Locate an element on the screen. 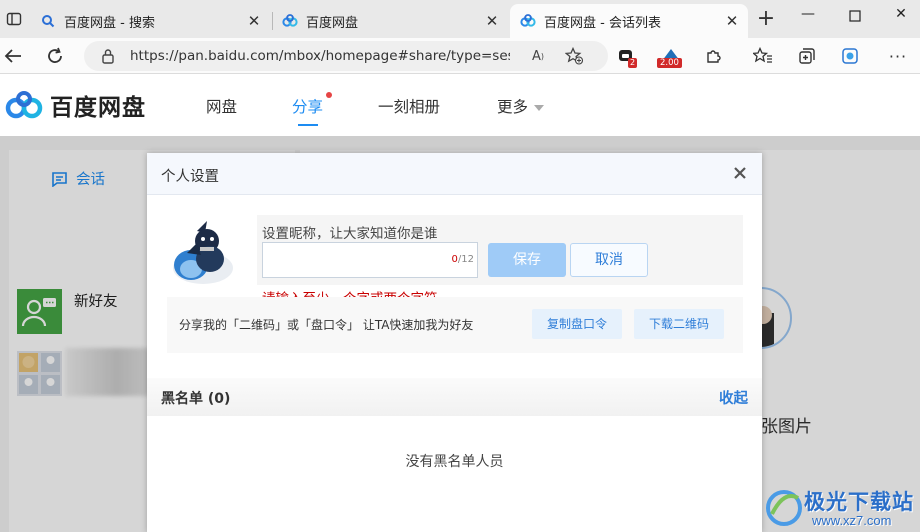  tab-session-list: 百度网盘 - 会话列表 ✕ is located at coordinates (629, 21).